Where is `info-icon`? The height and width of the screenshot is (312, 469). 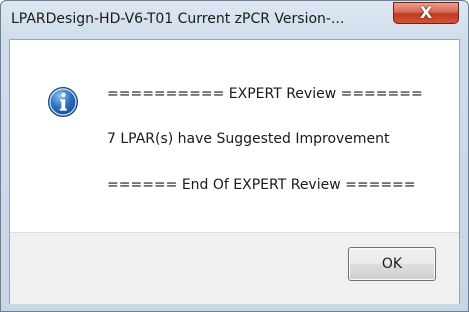 info-icon is located at coordinates (63, 102).